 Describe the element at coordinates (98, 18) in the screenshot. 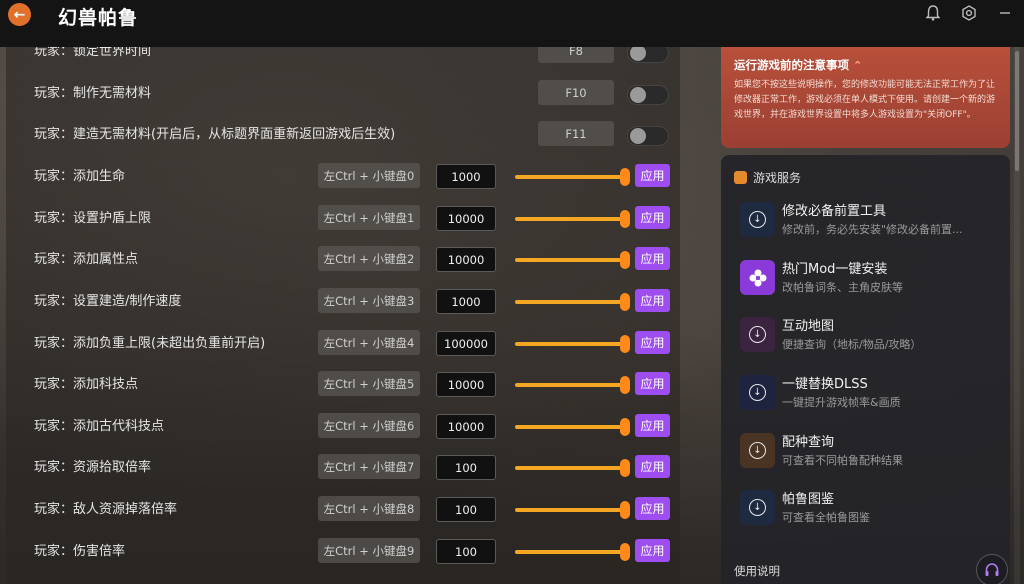

I see `app-title: 幻兽帕鲁` at that location.